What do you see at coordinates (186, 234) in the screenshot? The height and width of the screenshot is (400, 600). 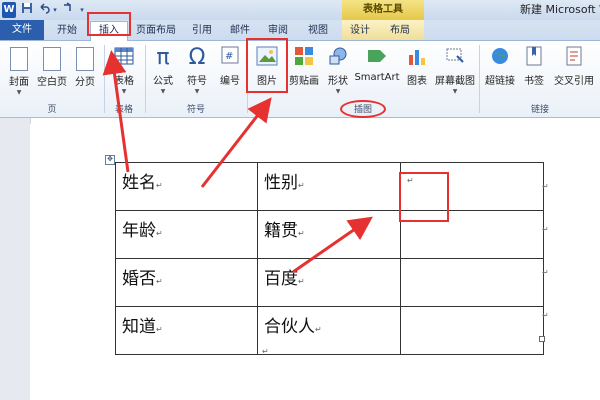 I see `table-cell: 年龄↵` at bounding box center [186, 234].